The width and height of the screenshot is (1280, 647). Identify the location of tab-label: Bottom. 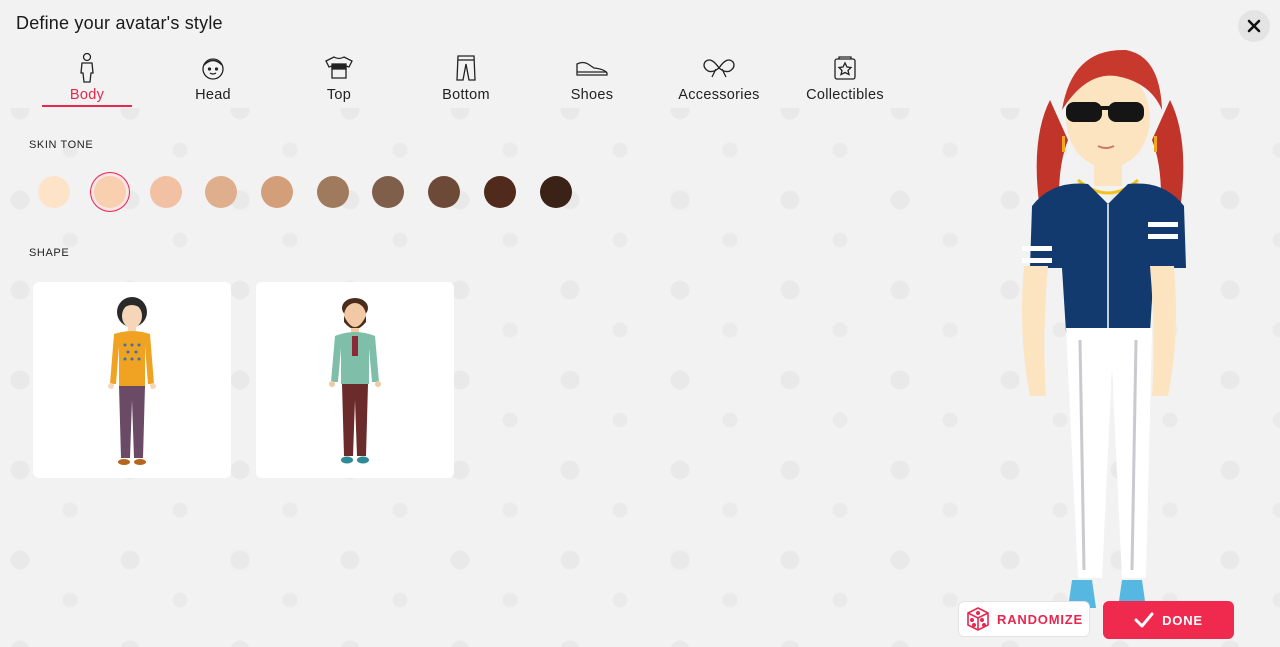
(466, 95).